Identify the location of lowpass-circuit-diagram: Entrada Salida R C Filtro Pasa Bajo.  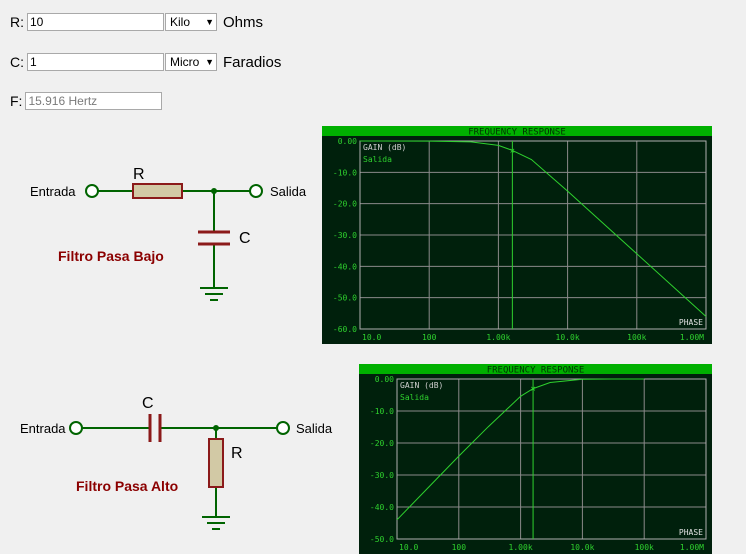
(168, 233).